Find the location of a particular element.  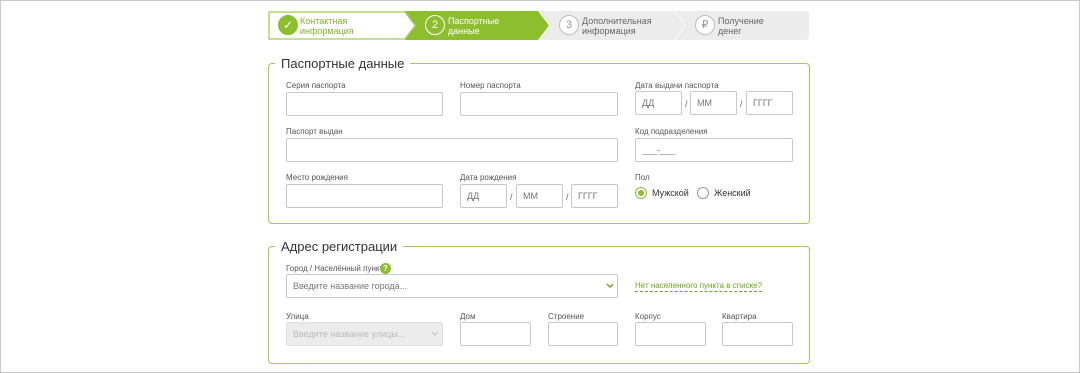

checkmark-icon: ✓ is located at coordinates (288, 25).